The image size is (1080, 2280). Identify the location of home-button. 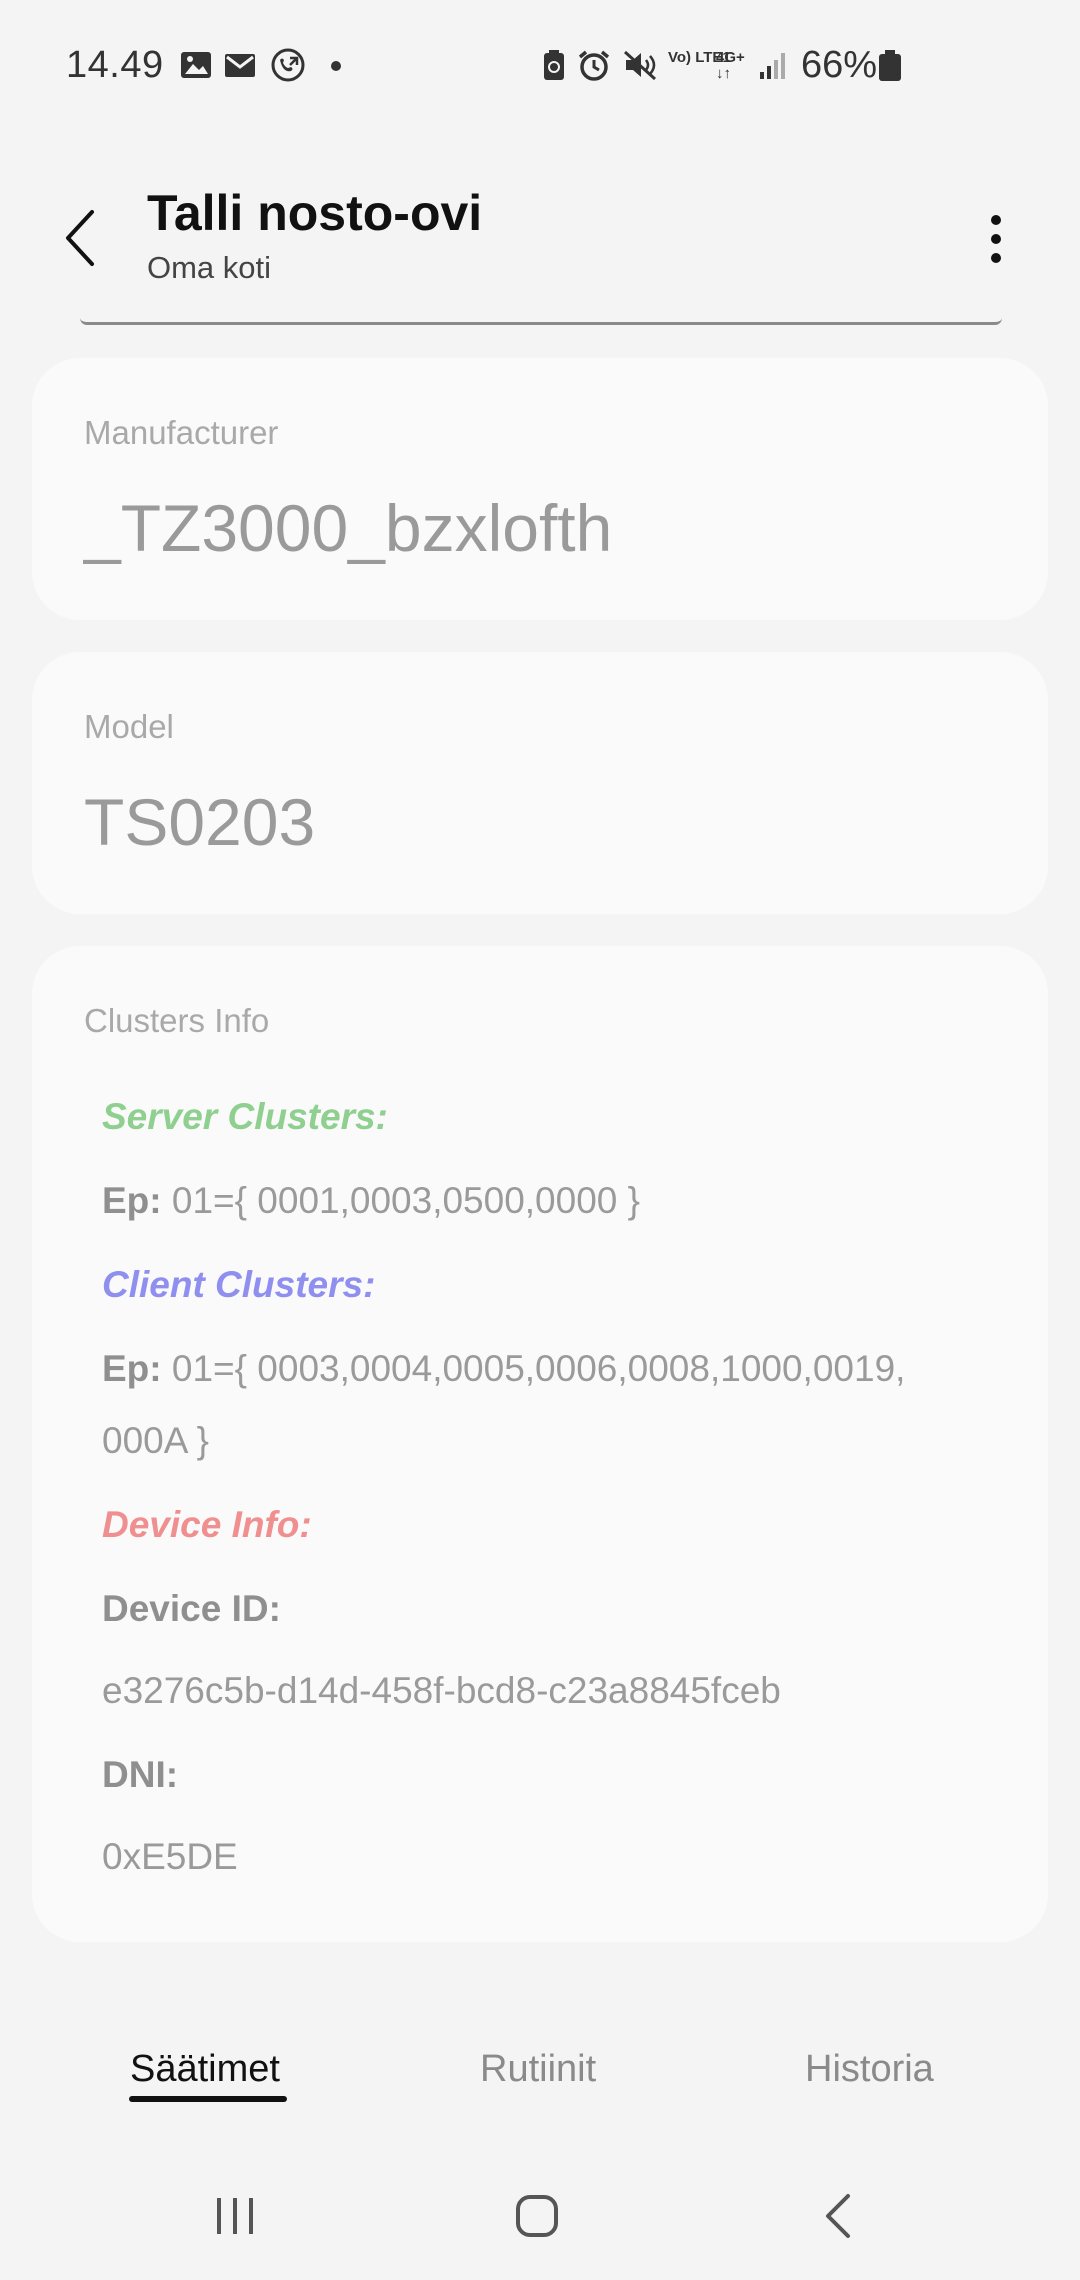
(537, 2216).